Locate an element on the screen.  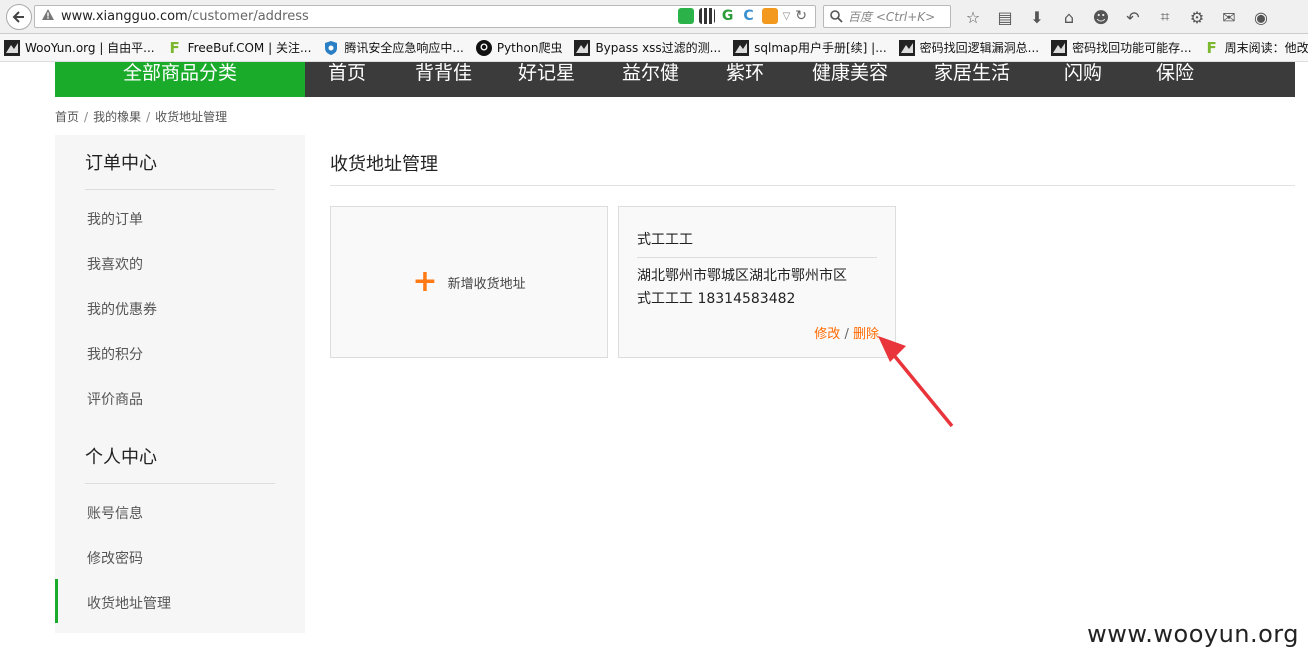
nav-item-flash-sale: 闪购 is located at coordinates (1083, 73).